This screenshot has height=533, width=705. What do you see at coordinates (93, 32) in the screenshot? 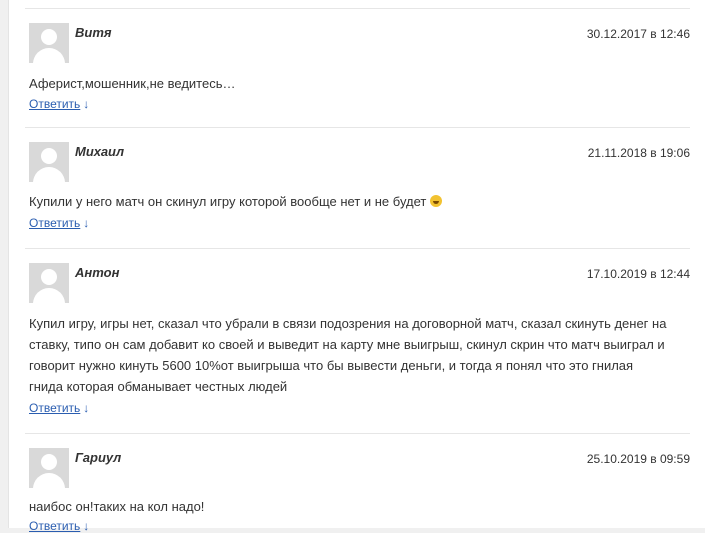
I see `comment-author: Витя` at bounding box center [93, 32].